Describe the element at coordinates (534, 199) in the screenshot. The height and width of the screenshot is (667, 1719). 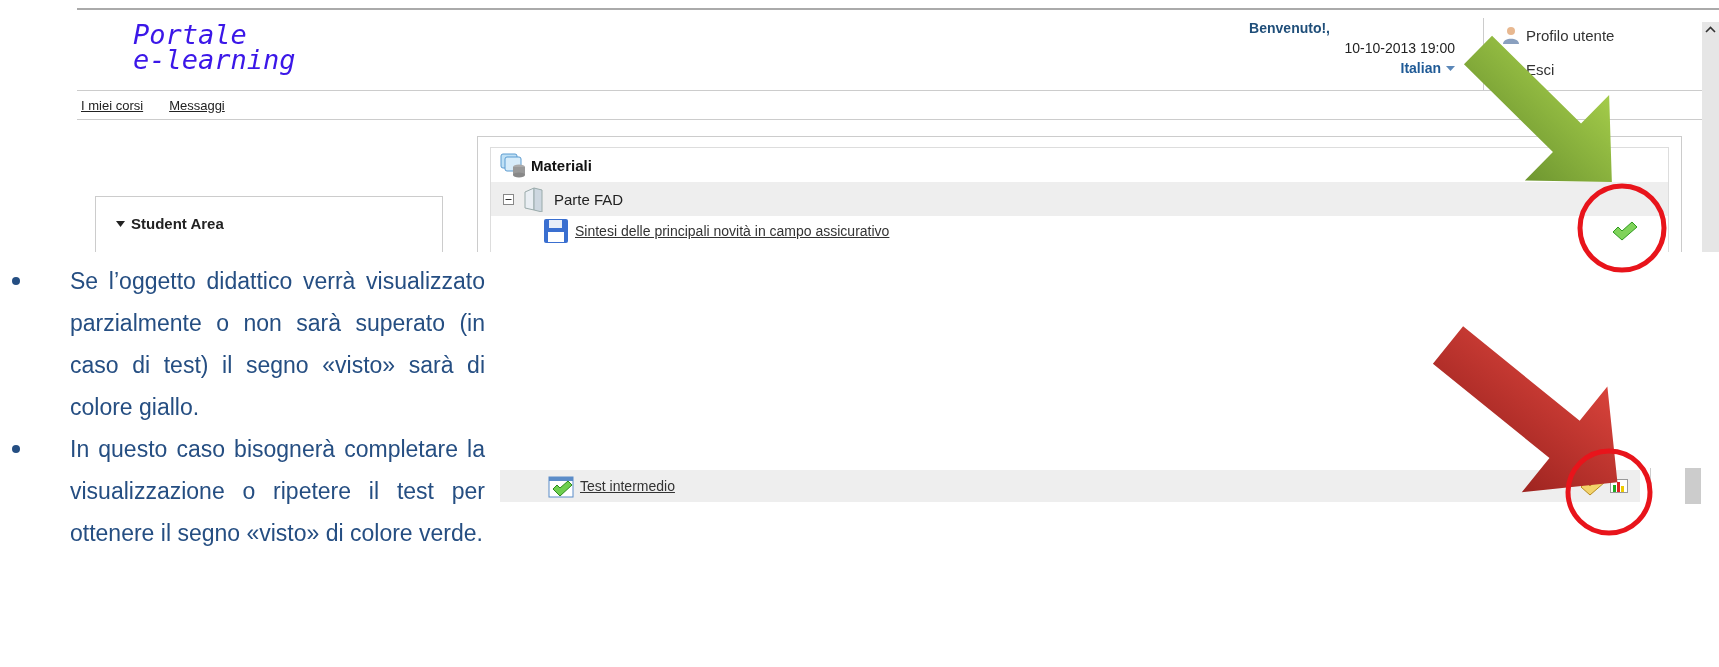
I see `folder-icon` at that location.